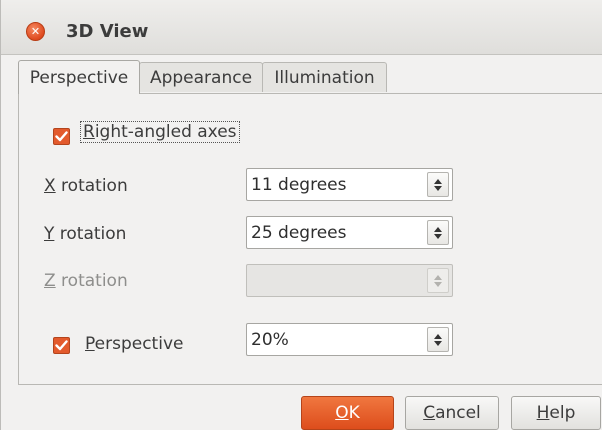  What do you see at coordinates (86, 186) in the screenshot?
I see `x-rotation-label: X rotation` at bounding box center [86, 186].